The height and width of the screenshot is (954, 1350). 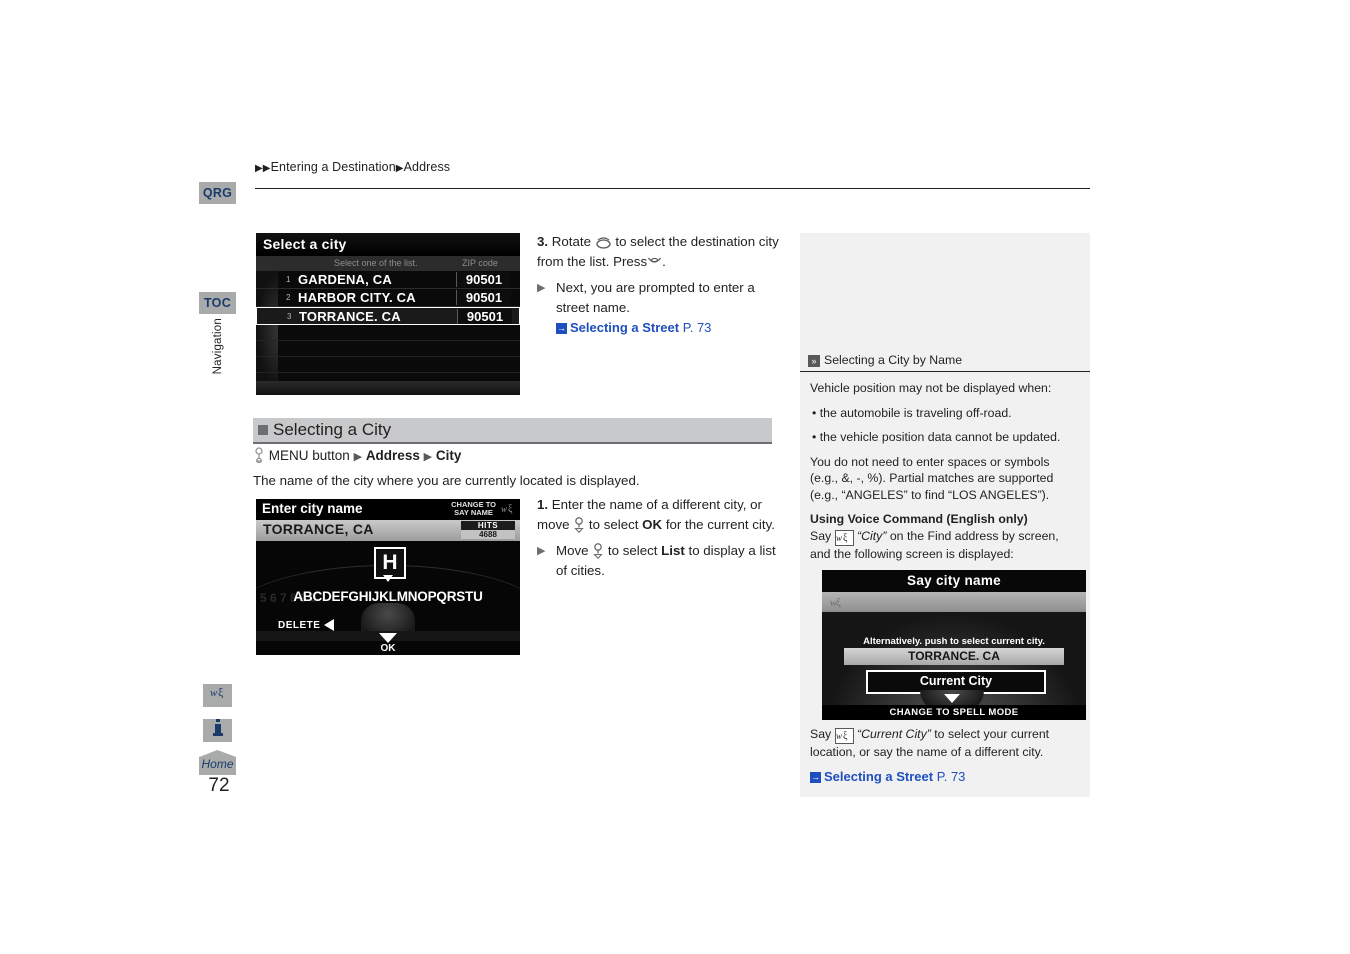 What do you see at coordinates (664, 261) in the screenshot?
I see `step-3-text-c: .` at bounding box center [664, 261].